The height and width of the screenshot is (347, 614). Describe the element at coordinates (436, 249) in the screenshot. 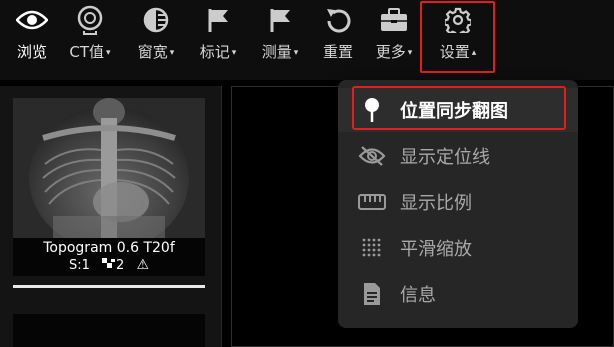

I see `menu-item-label: 平滑缩放` at that location.